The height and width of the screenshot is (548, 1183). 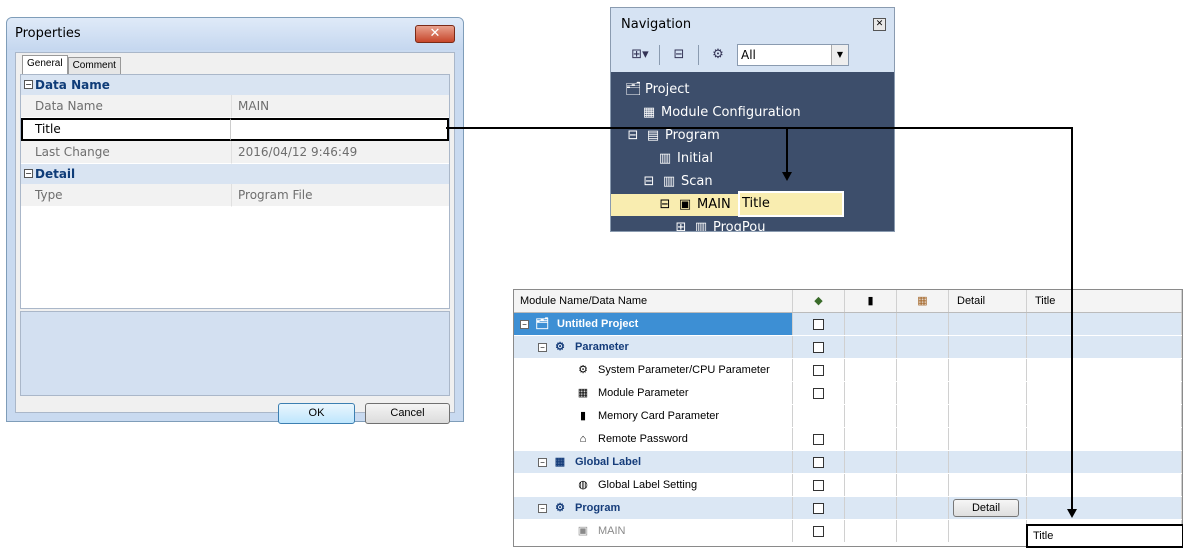 What do you see at coordinates (235, 85) in the screenshot?
I see `category-data-name: − Data Name` at bounding box center [235, 85].